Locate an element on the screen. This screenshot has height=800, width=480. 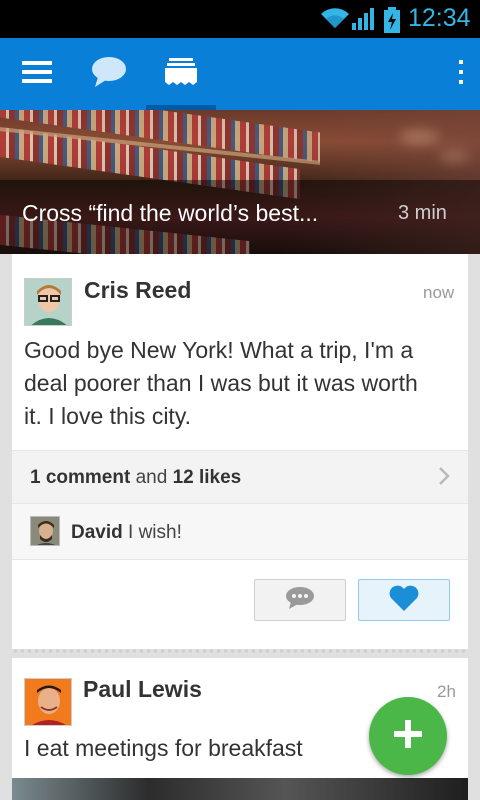
post-time: 2h is located at coordinates (446, 691).